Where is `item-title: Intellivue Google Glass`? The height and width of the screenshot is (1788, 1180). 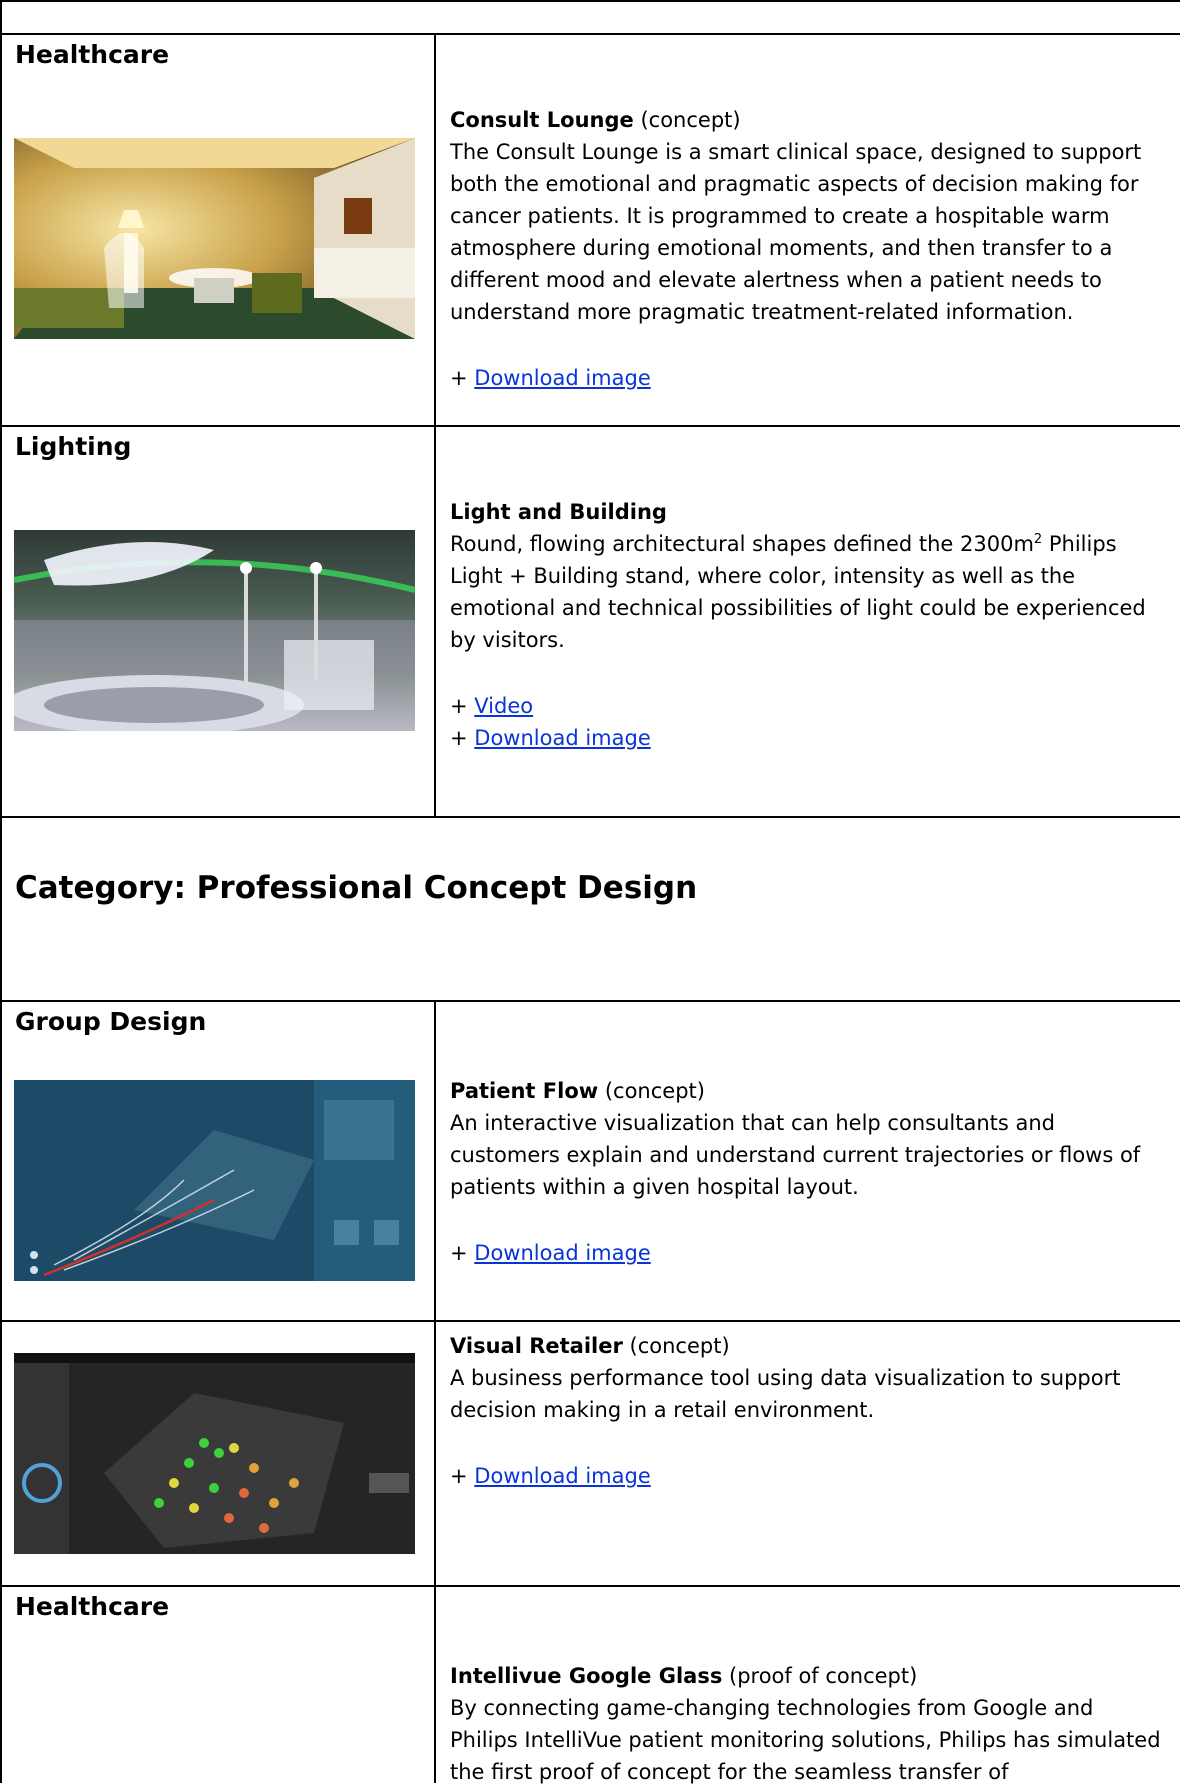
item-title: Intellivue Google Glass is located at coordinates (586, 1676).